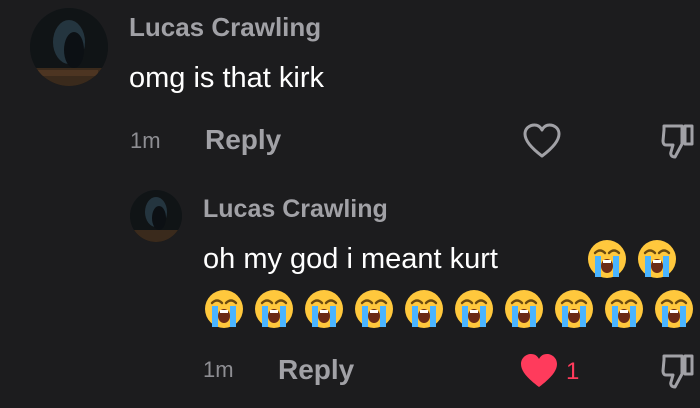 This screenshot has width=700, height=408. Describe the element at coordinates (69, 47) in the screenshot. I see `comment-avatar` at that location.